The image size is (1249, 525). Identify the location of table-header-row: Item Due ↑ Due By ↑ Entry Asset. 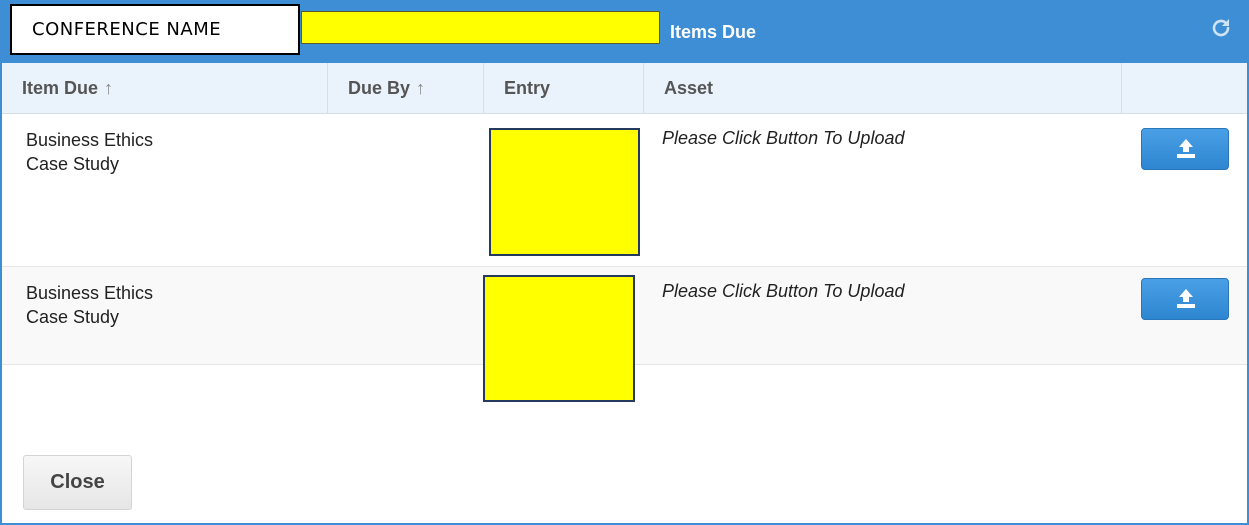
(624, 88).